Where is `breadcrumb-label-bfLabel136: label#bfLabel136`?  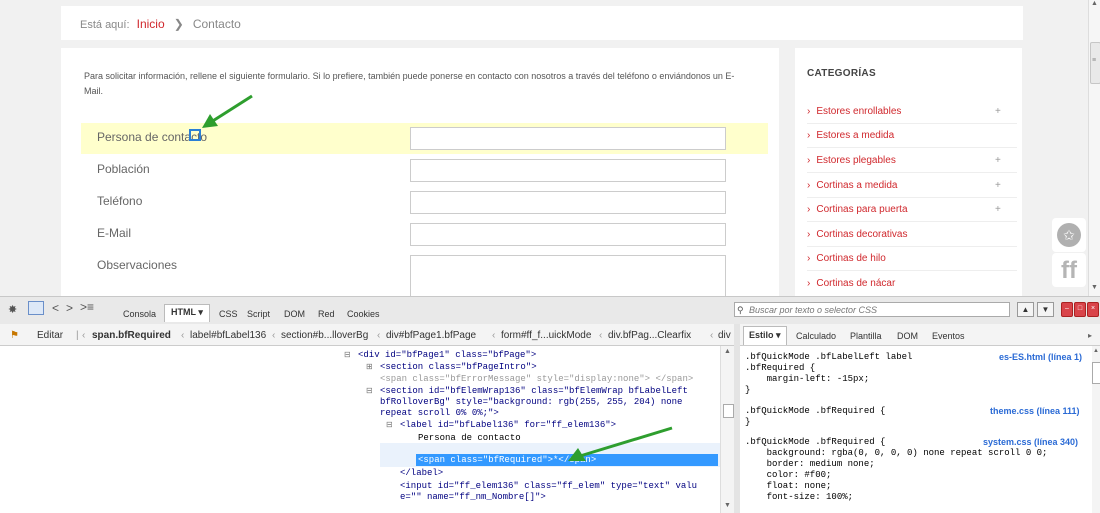 breadcrumb-label-bfLabel136: label#bfLabel136 is located at coordinates (228, 335).